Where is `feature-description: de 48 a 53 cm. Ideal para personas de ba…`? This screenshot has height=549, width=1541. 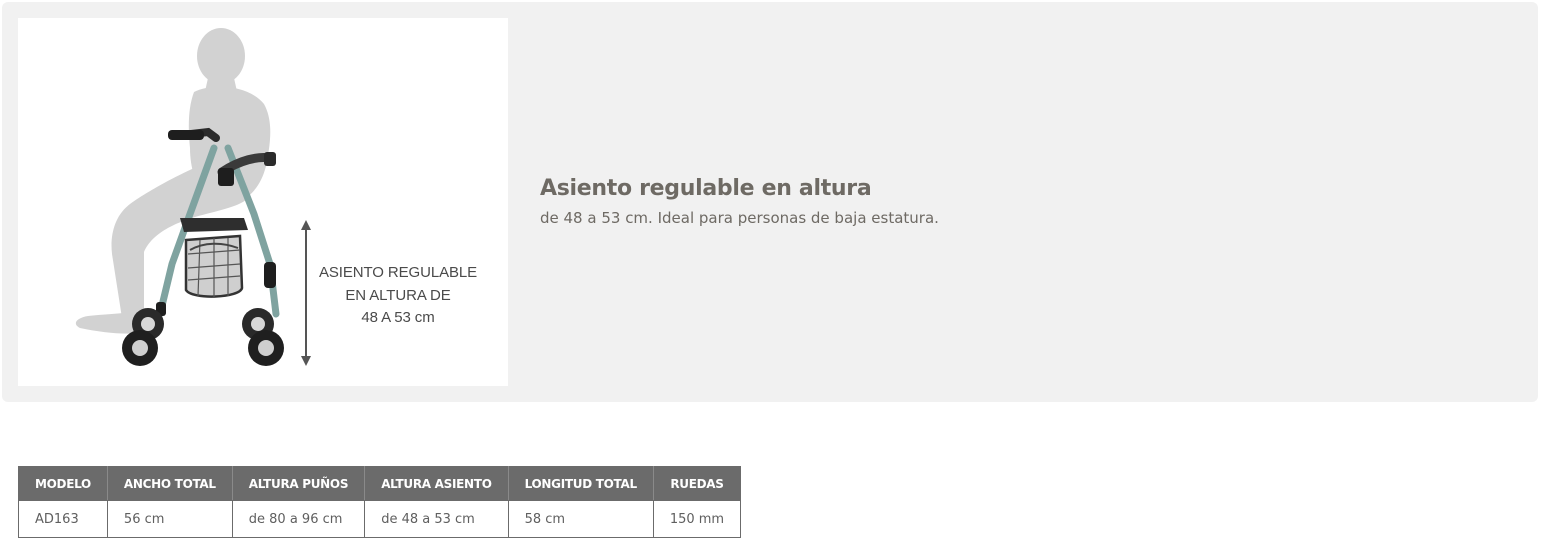 feature-description: de 48 a 53 cm. Ideal para personas de ba… is located at coordinates (739, 218).